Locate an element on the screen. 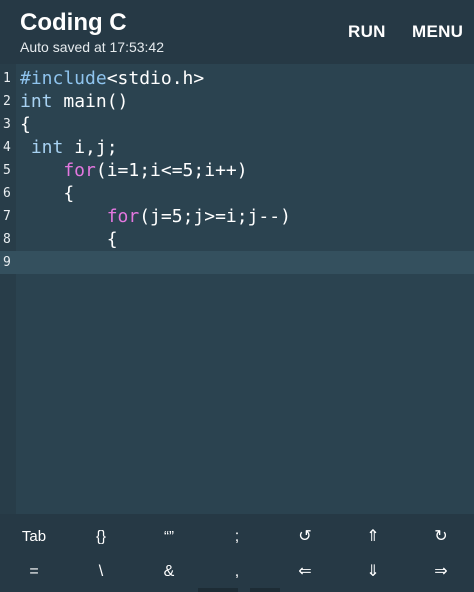 The image size is (474, 592). line-number: 7 is located at coordinates (7, 216).